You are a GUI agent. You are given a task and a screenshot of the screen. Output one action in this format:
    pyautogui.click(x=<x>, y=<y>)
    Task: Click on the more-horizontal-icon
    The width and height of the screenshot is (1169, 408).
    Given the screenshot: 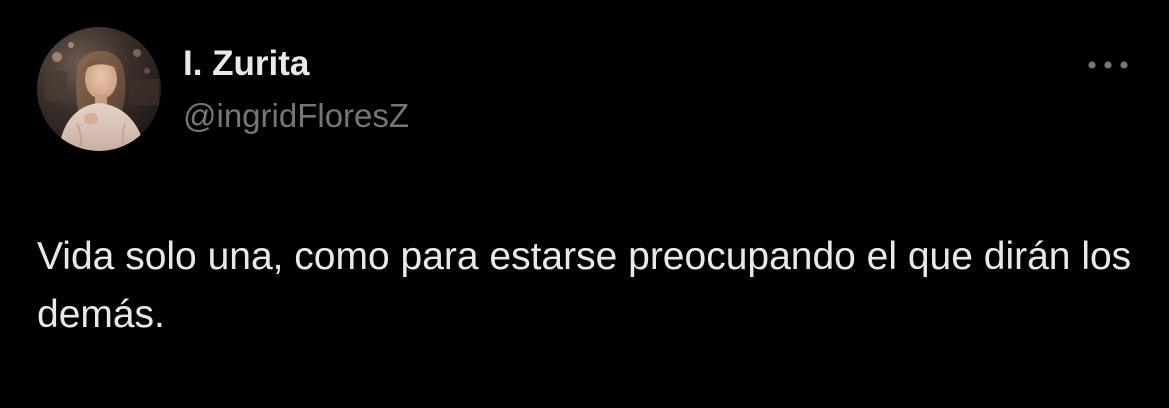 What is the action you would take?
    pyautogui.click(x=1108, y=65)
    